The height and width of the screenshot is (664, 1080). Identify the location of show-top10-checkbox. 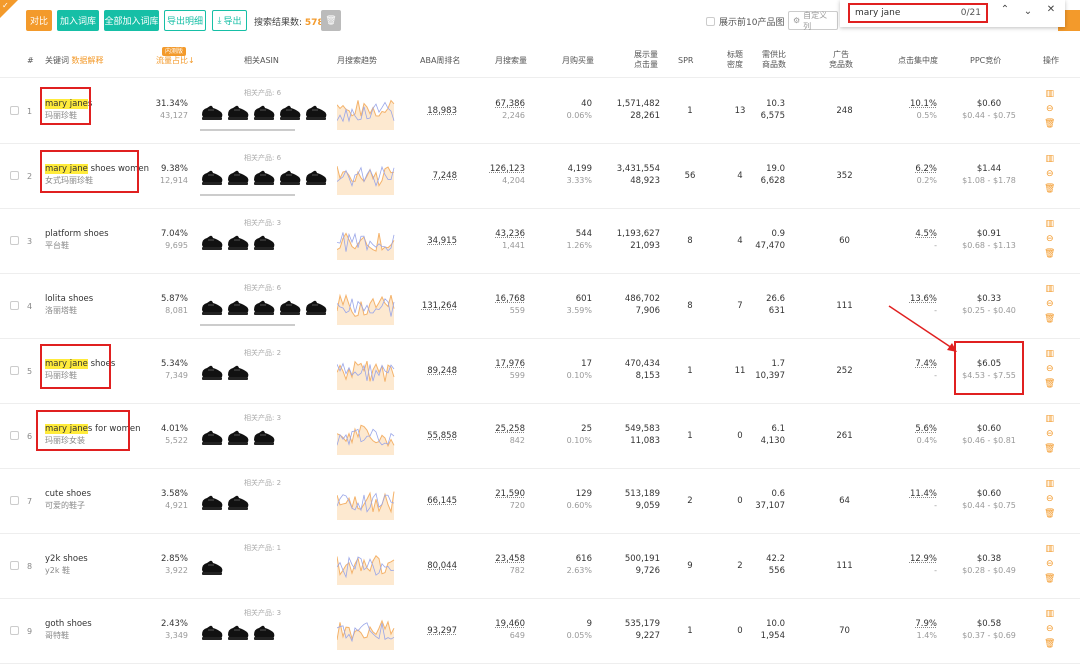
(710, 21).